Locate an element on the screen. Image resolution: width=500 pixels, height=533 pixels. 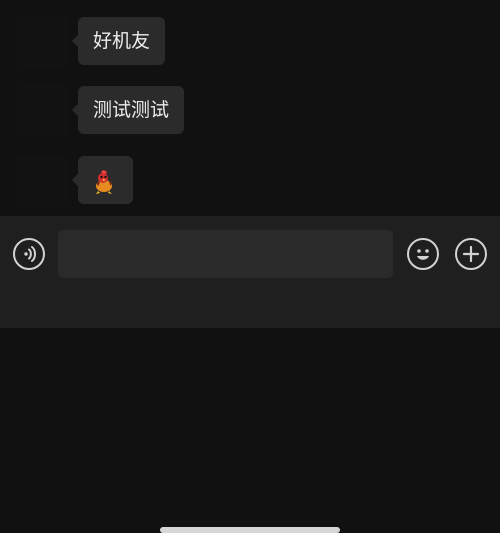
message-row: 测试测试 is located at coordinates (250, 111).